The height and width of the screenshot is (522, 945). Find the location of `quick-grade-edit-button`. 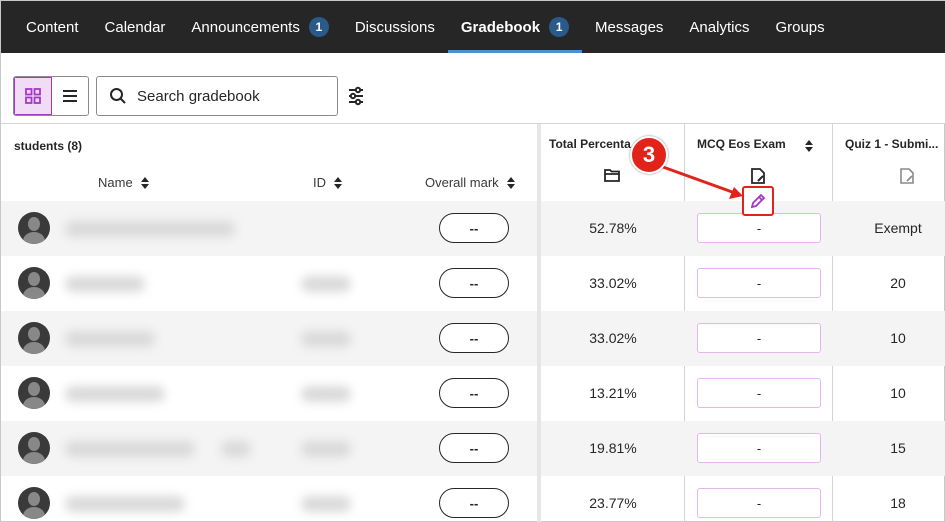

quick-grade-edit-button is located at coordinates (758, 201).